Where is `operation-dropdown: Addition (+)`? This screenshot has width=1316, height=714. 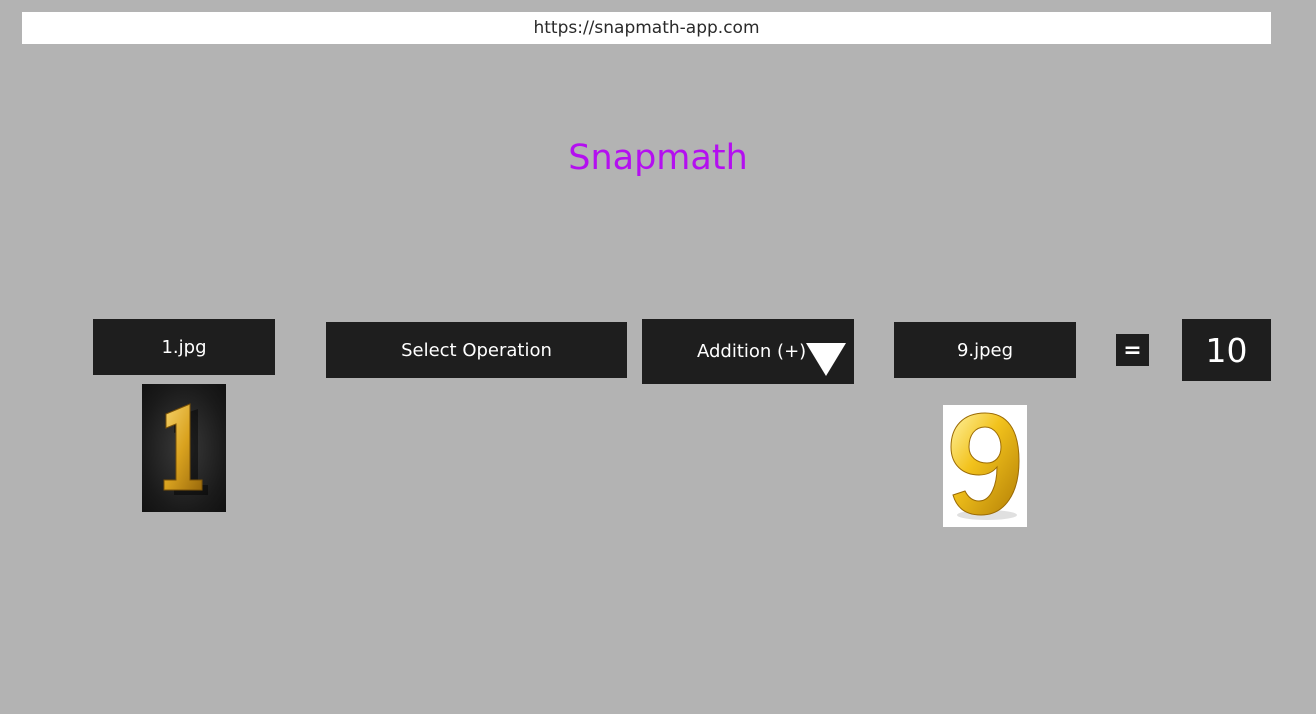
operation-dropdown: Addition (+) is located at coordinates (748, 351).